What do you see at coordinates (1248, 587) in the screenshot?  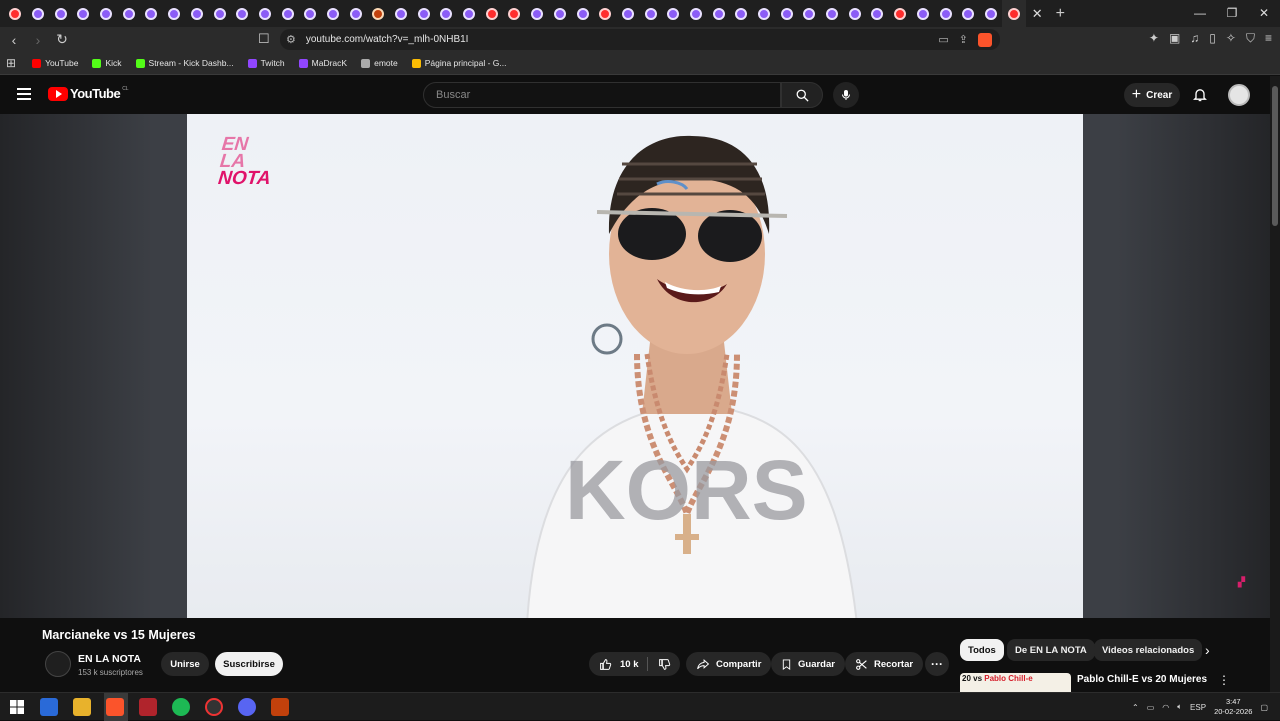 I see `channel-watermark: ▞` at bounding box center [1248, 587].